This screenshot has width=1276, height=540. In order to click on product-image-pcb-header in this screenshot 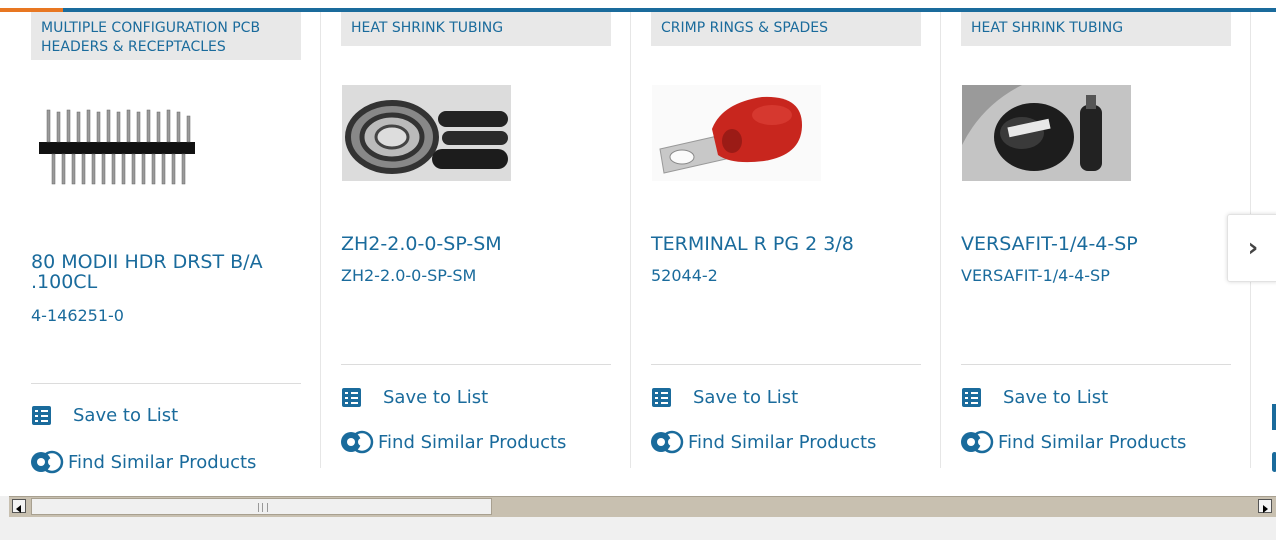, I will do `click(117, 150)`.